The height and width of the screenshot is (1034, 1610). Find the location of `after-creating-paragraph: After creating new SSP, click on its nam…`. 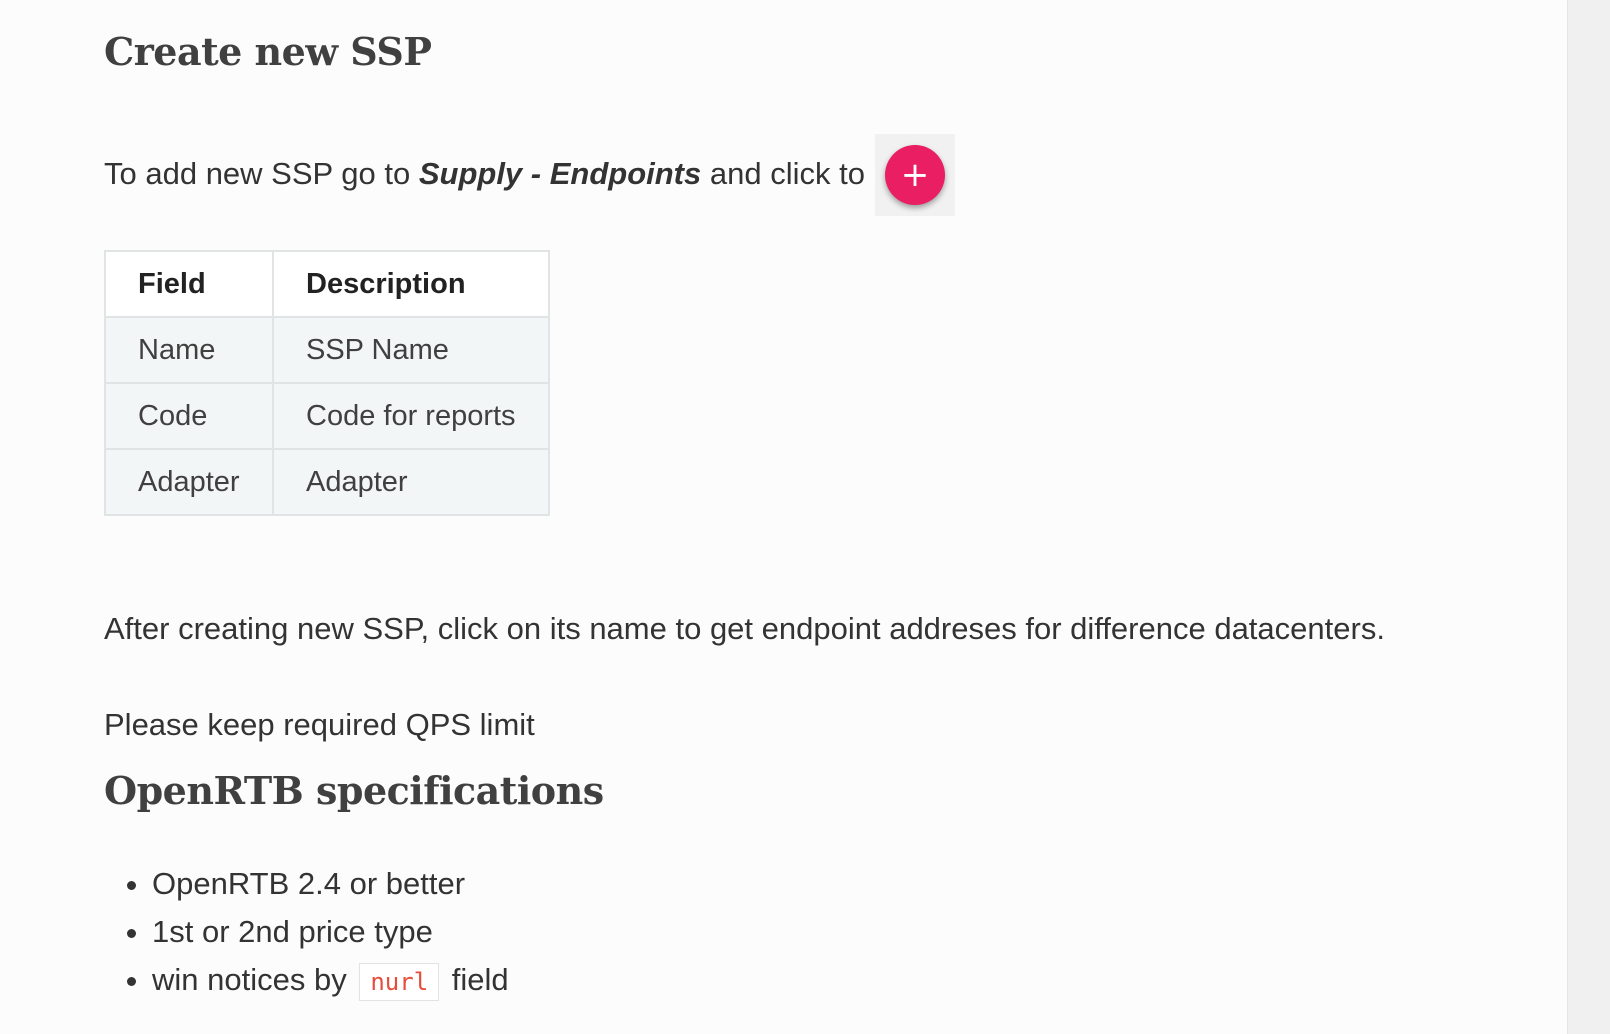

after-creating-paragraph: After creating new SSP, click on its nam… is located at coordinates (744, 628).